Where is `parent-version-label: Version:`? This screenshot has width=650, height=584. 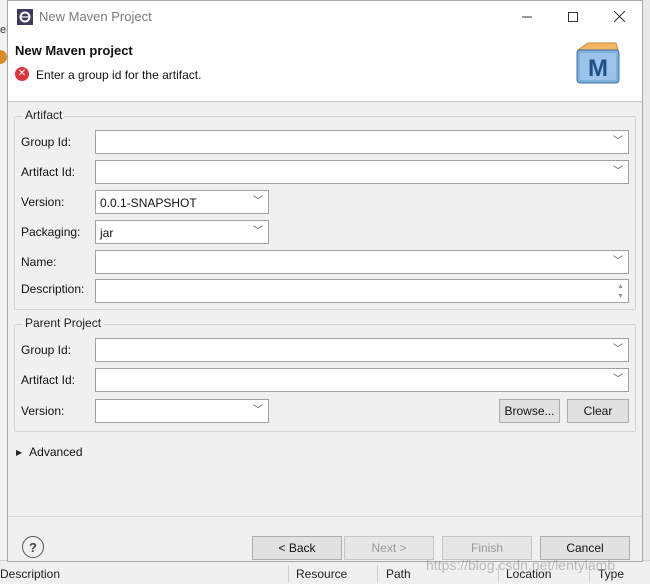 parent-version-label: Version: is located at coordinates (43, 411).